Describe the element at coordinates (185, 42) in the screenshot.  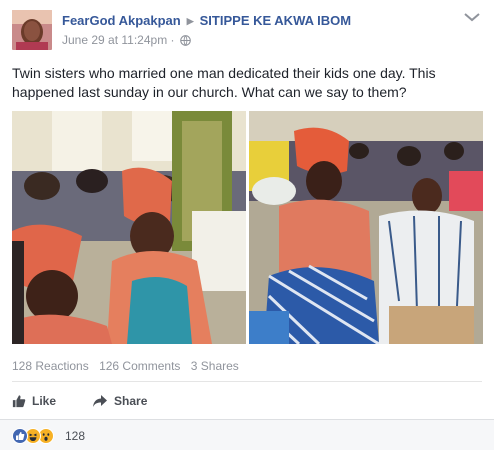
I see `globe-icon` at that location.